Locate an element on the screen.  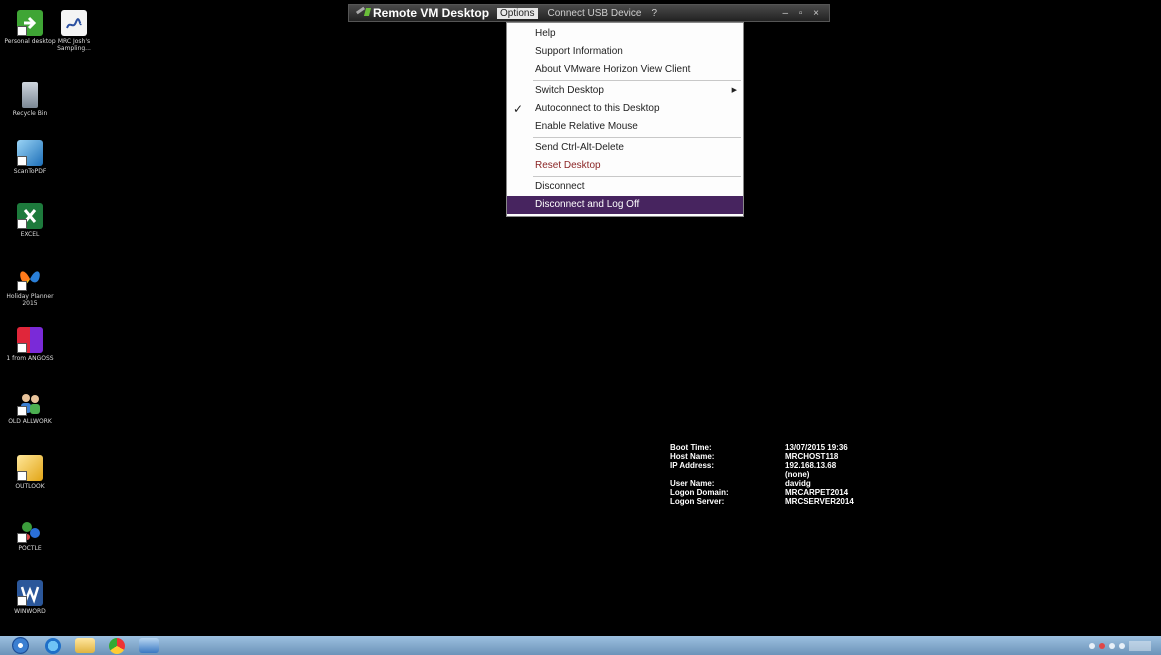
bginfo-row: (none) is located at coordinates (762, 474).